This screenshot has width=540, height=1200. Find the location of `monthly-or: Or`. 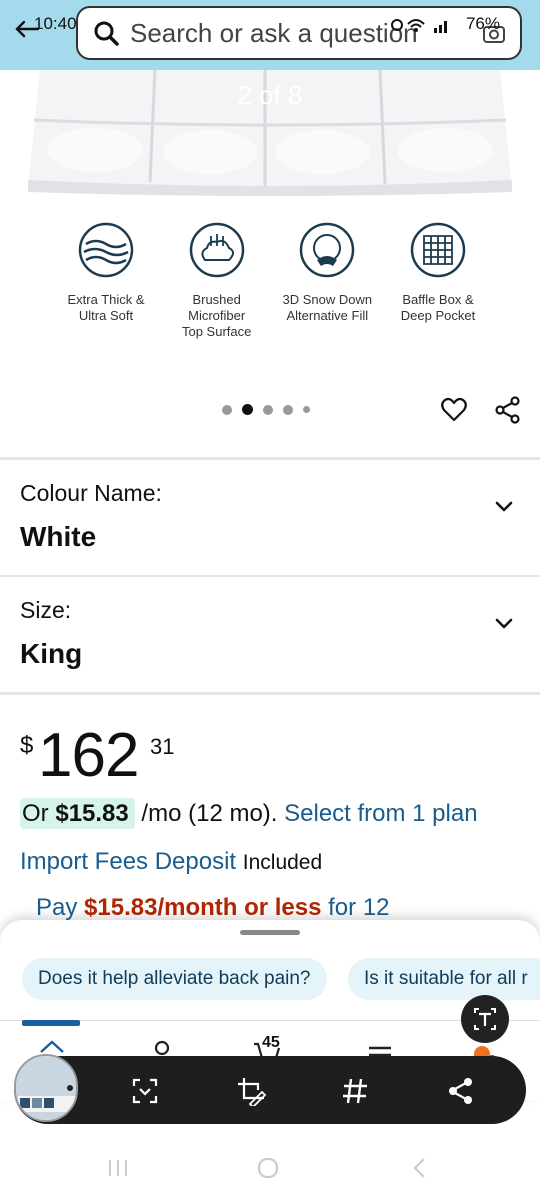

monthly-or: Or is located at coordinates (35, 813).